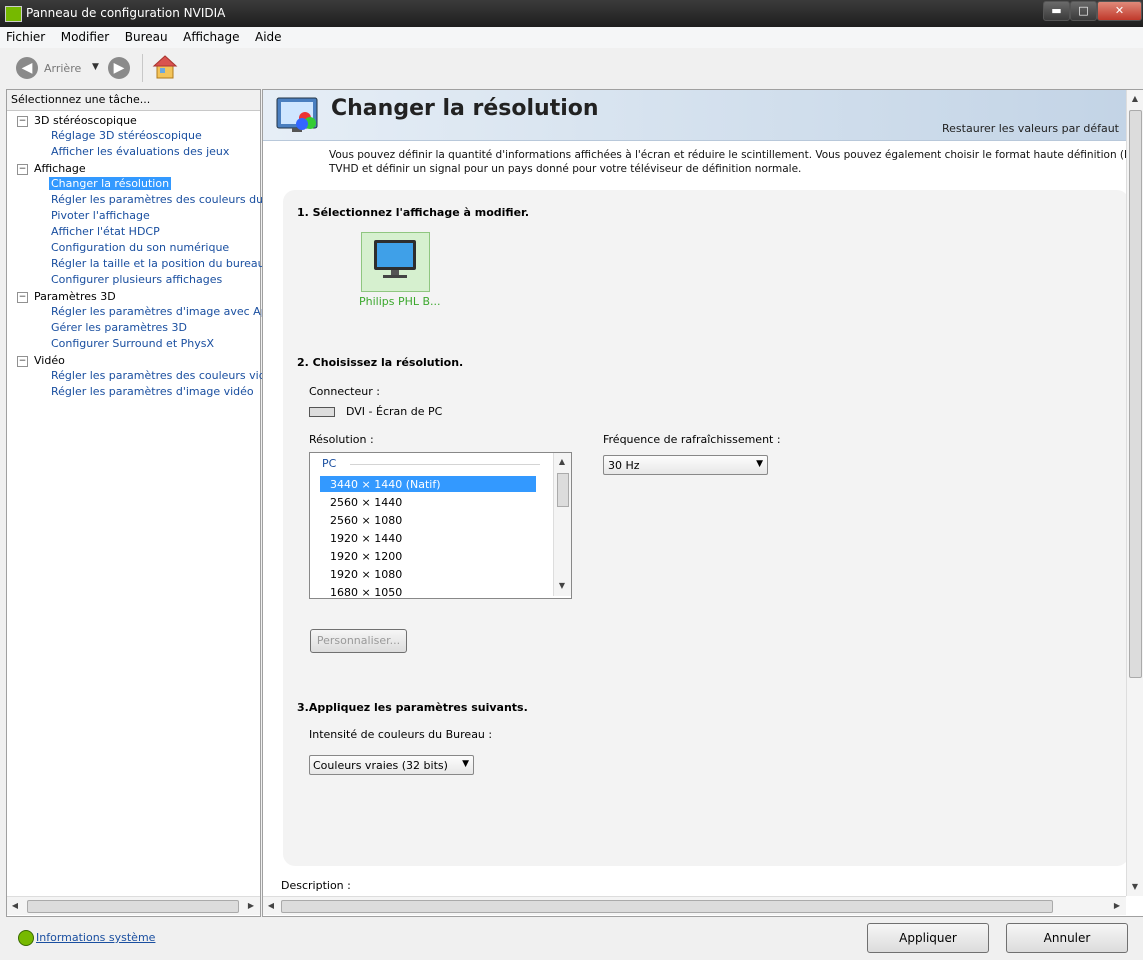 This screenshot has height=960, width=1143. What do you see at coordinates (366, 502) in the screenshot?
I see `resolution-option: 2560 × 1440` at bounding box center [366, 502].